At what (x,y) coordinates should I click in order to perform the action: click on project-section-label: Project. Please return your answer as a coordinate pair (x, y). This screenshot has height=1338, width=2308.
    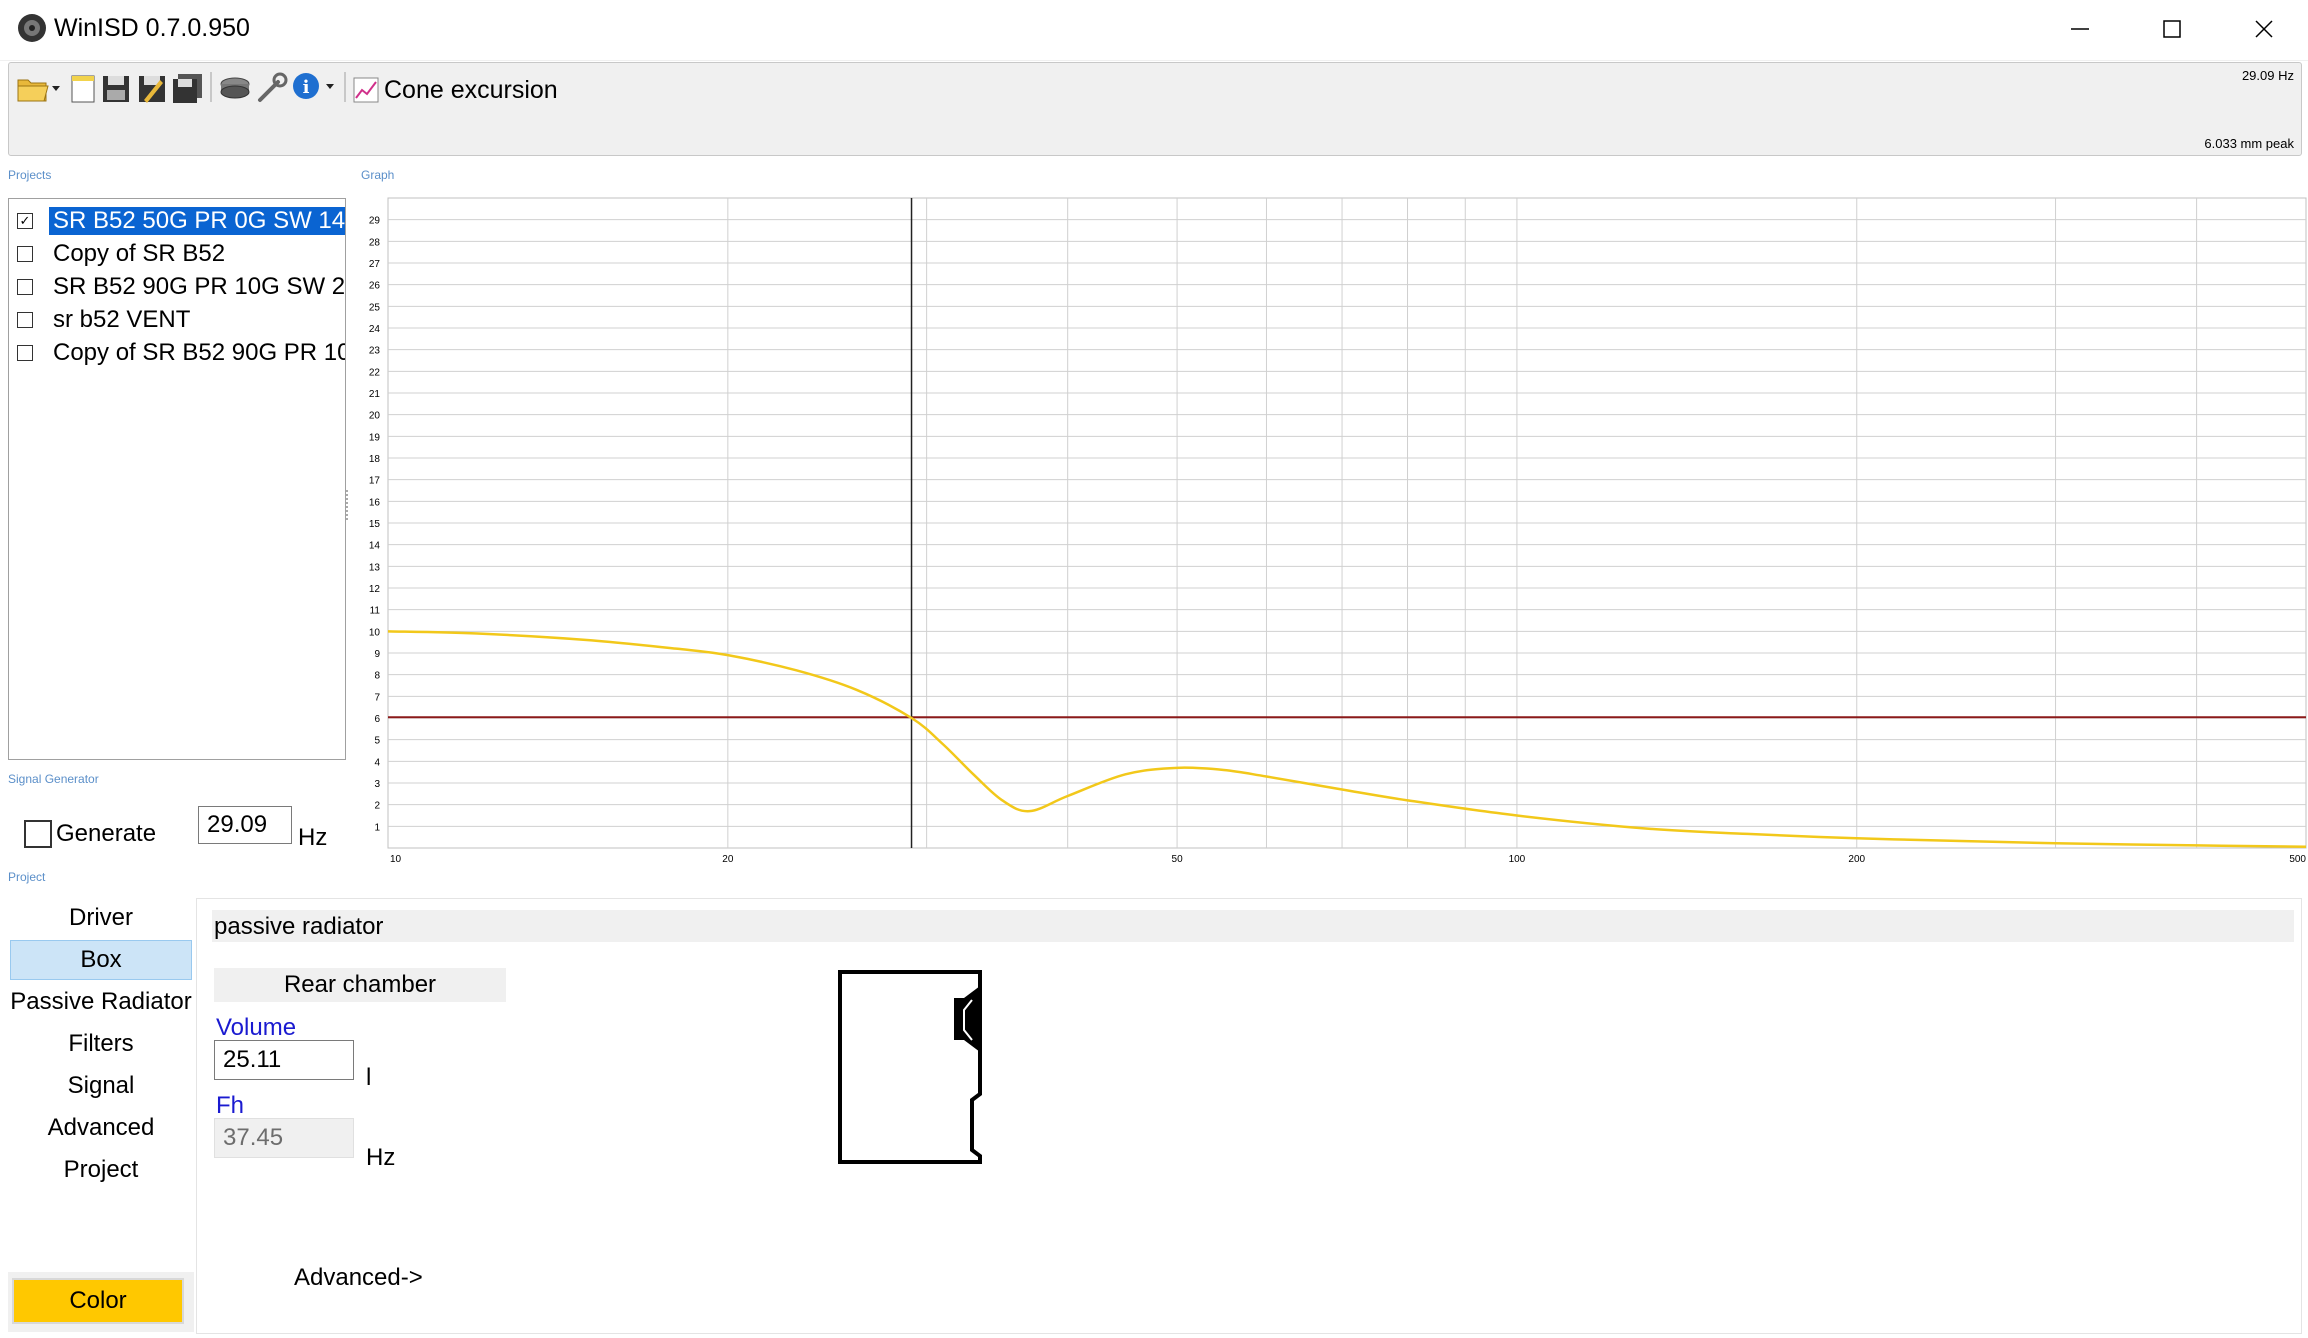
    Looking at the image, I should click on (27, 877).